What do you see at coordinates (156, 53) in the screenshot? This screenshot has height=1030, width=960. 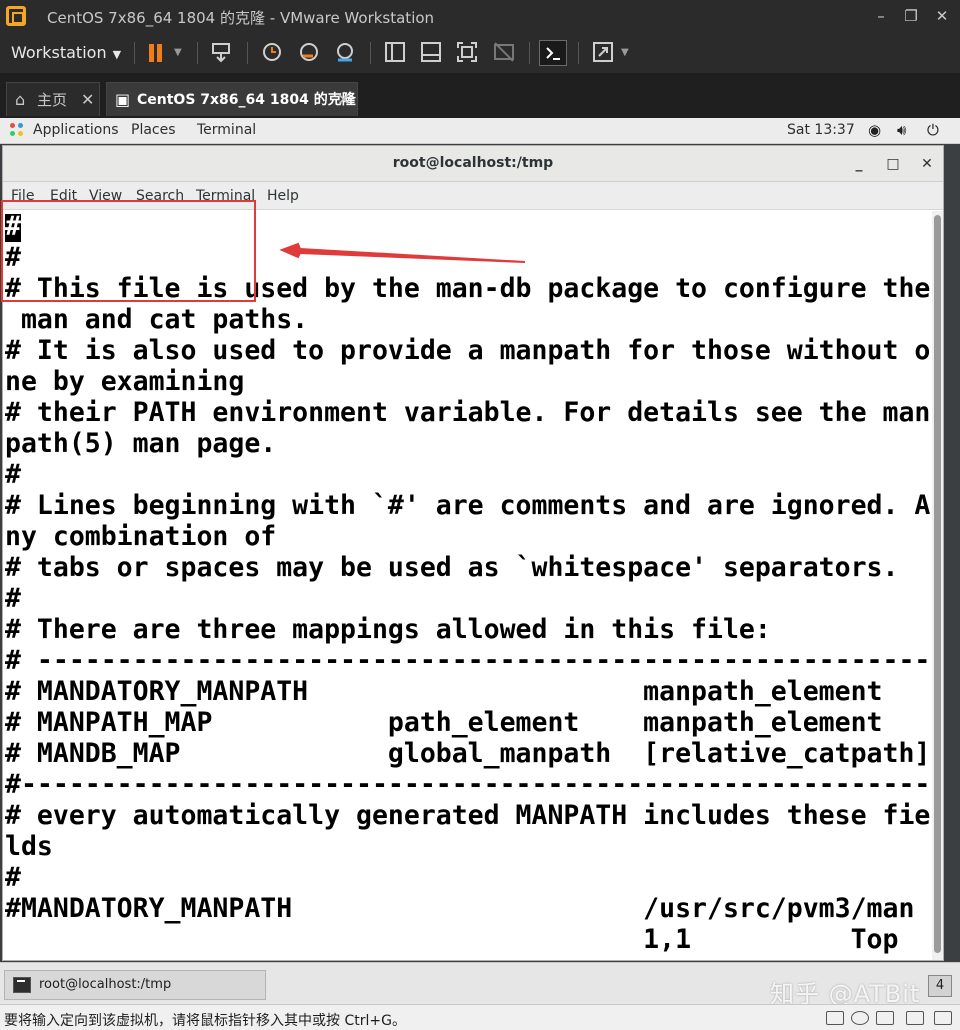 I see `pause-button` at bounding box center [156, 53].